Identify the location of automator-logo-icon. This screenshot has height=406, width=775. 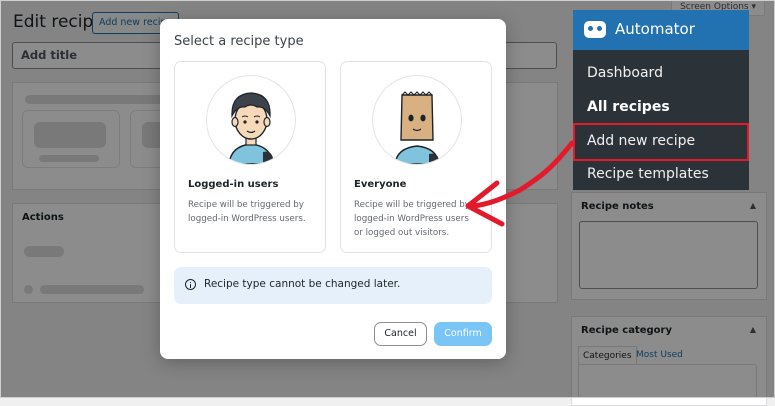
(595, 29).